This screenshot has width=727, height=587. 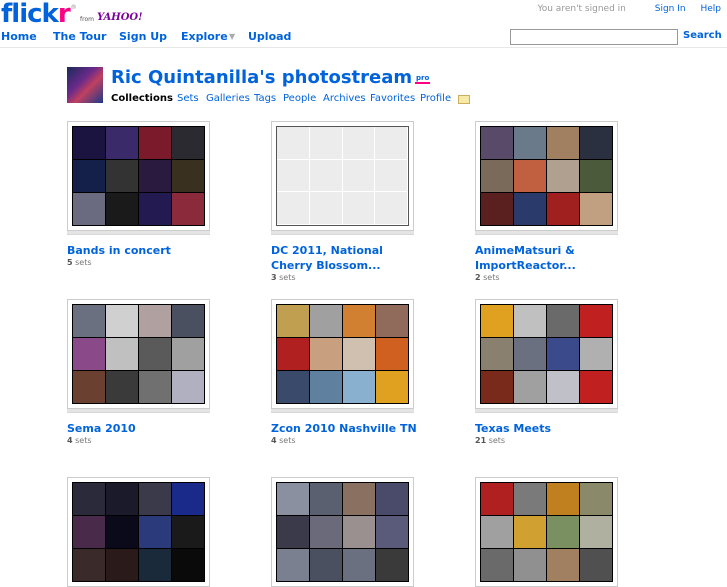 I want to click on avatar, so click(x=85, y=85).